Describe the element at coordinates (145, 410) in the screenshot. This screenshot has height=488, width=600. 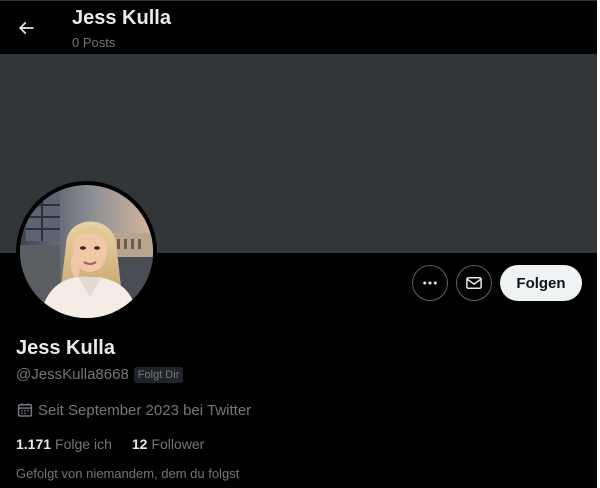
I see `joined-text: Seit September 2023 bei Twitter` at that location.